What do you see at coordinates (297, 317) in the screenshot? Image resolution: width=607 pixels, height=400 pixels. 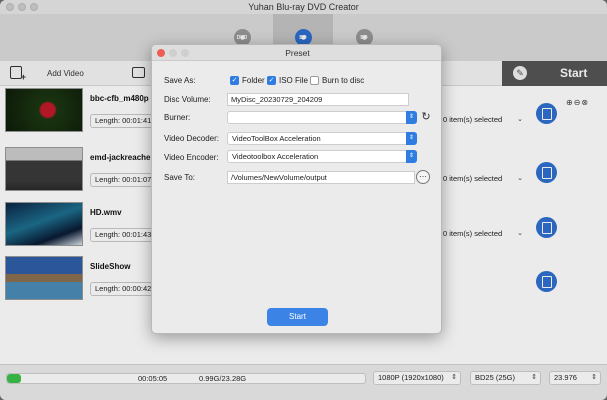 I see `dialog-start-button: Start` at bounding box center [297, 317].